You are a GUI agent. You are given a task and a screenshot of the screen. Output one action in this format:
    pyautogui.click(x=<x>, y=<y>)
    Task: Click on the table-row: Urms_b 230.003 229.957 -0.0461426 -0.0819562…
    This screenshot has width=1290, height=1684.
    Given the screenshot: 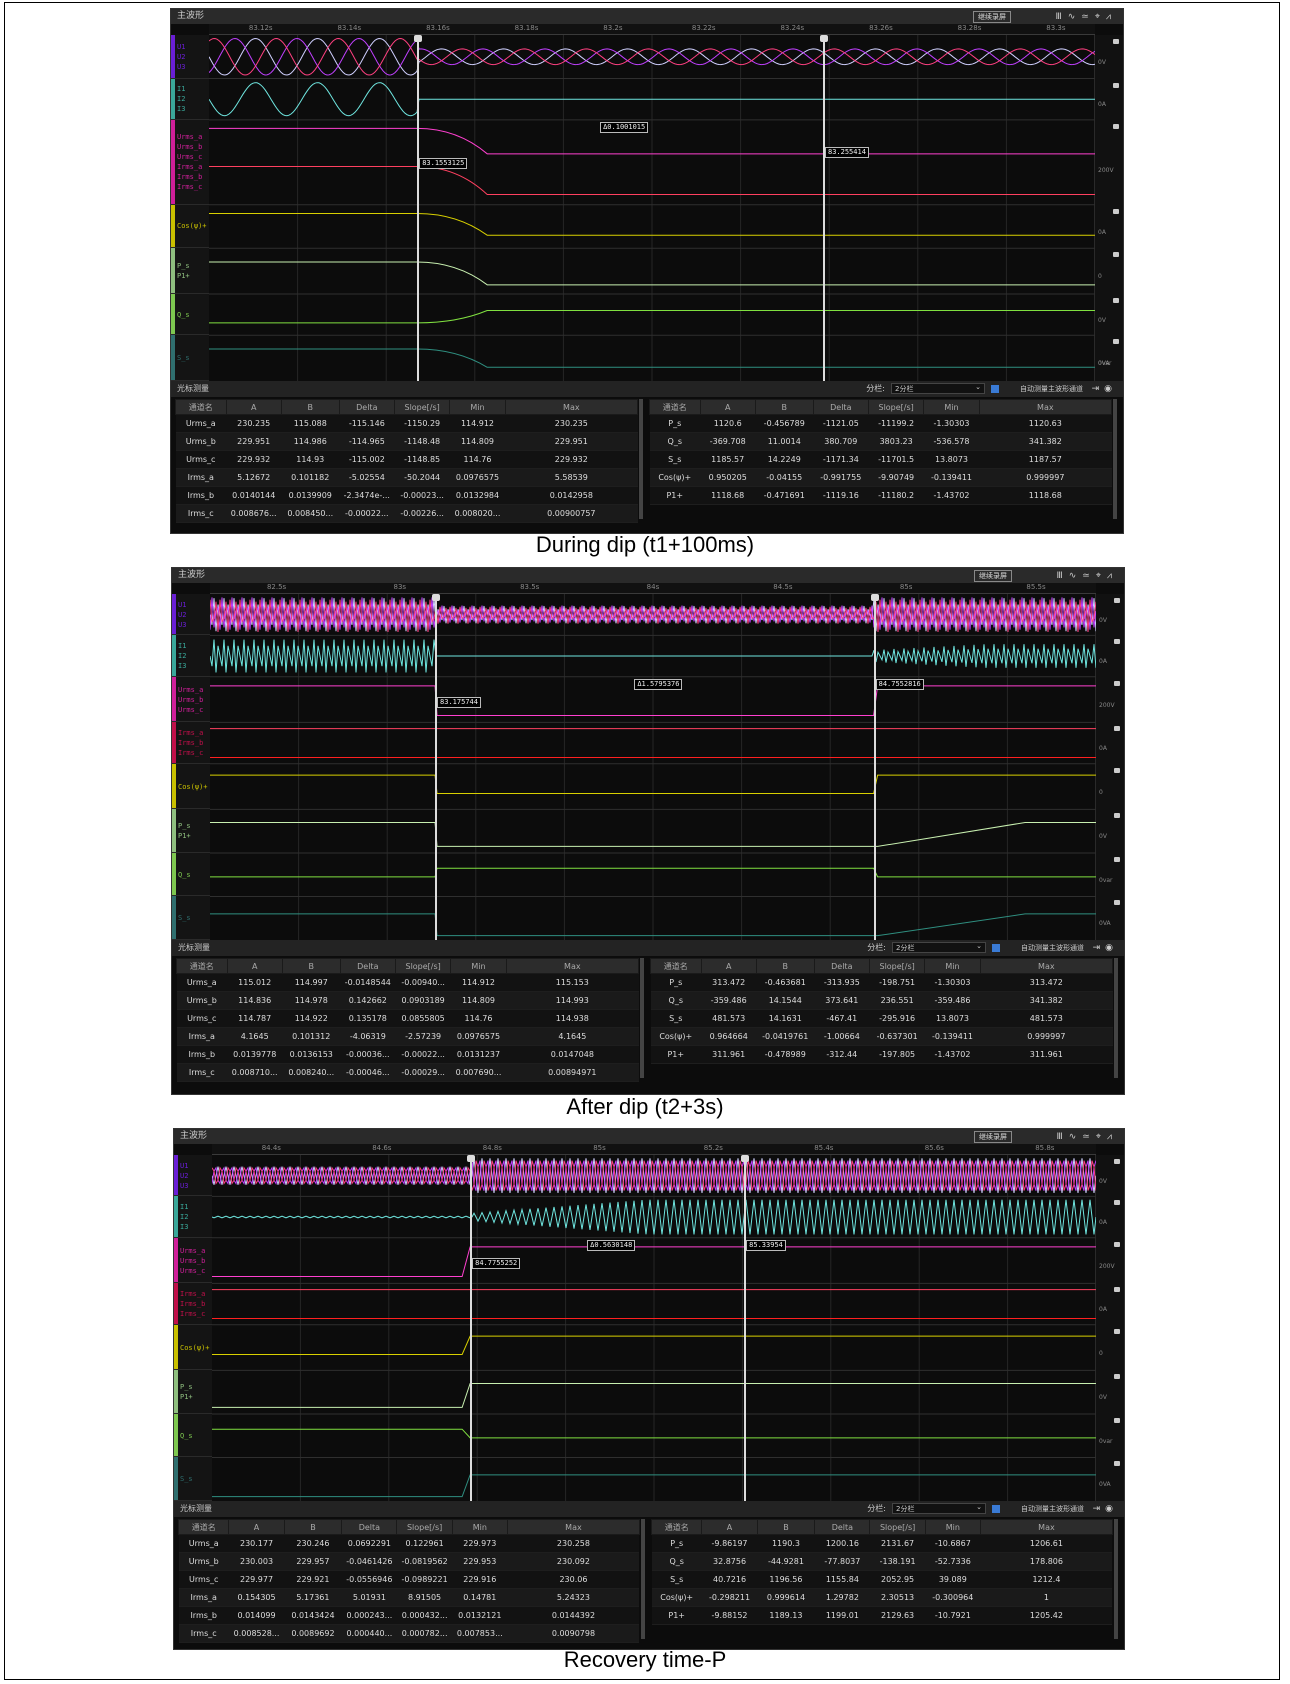 What is the action you would take?
    pyautogui.click(x=409, y=1561)
    